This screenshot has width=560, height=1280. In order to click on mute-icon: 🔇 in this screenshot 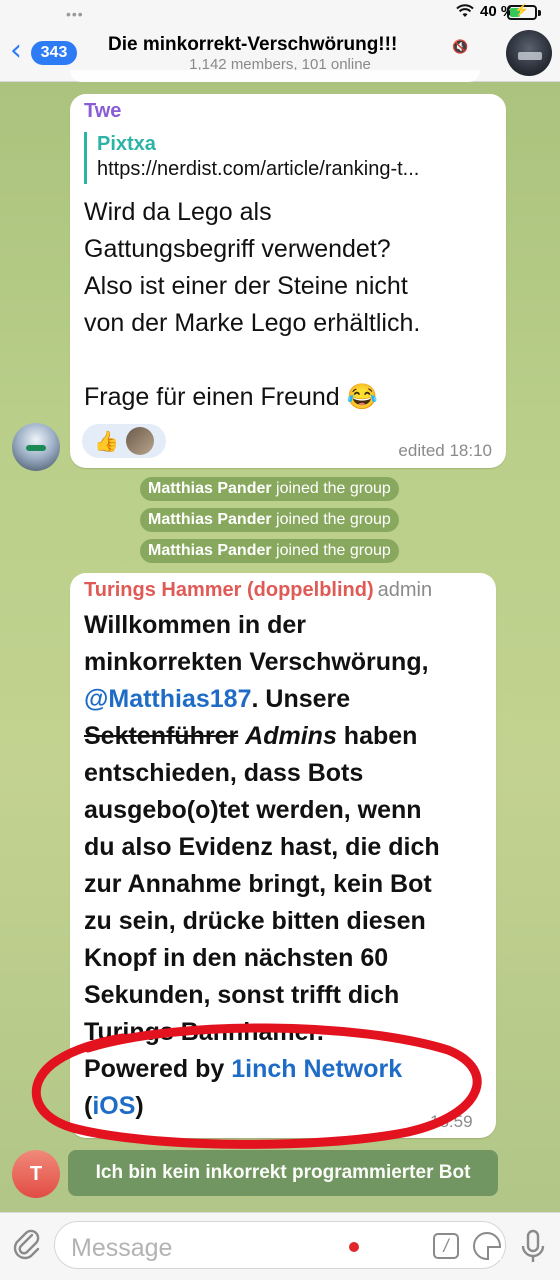, I will do `click(460, 46)`.